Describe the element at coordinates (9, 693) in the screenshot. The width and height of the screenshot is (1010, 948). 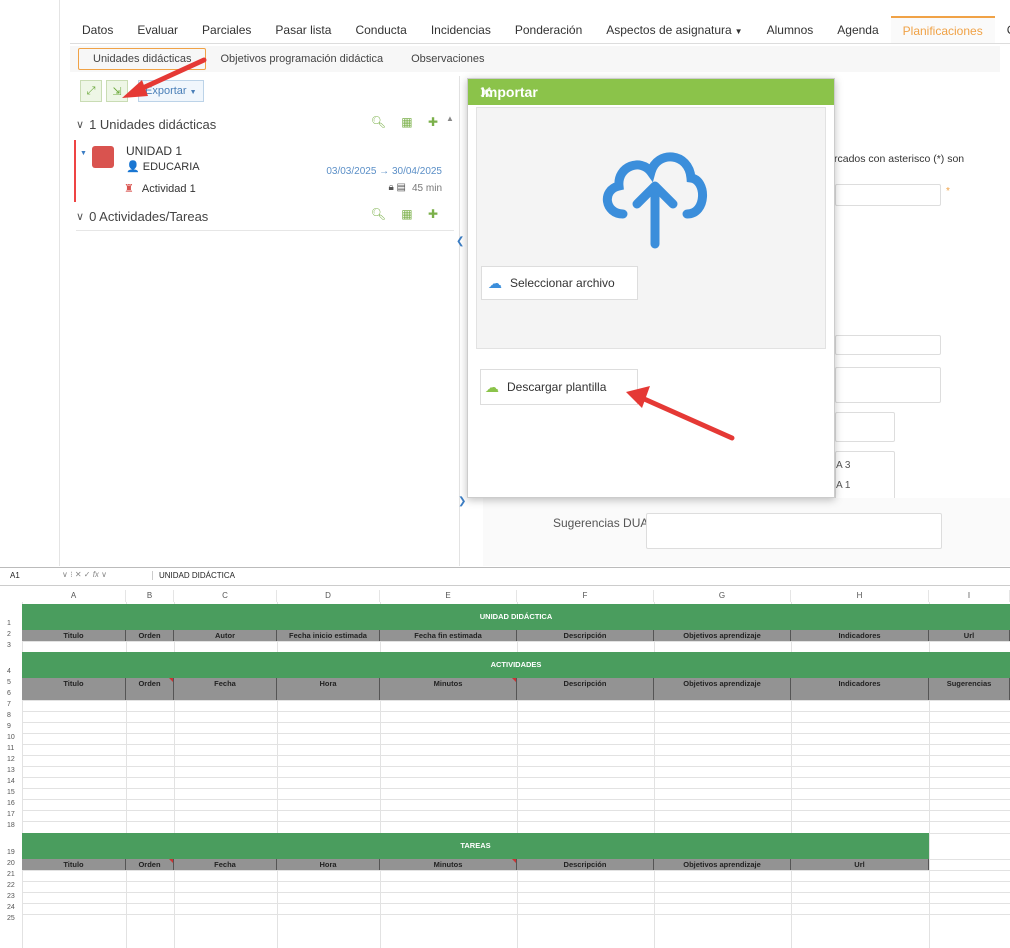
I see `row-number: 6` at that location.